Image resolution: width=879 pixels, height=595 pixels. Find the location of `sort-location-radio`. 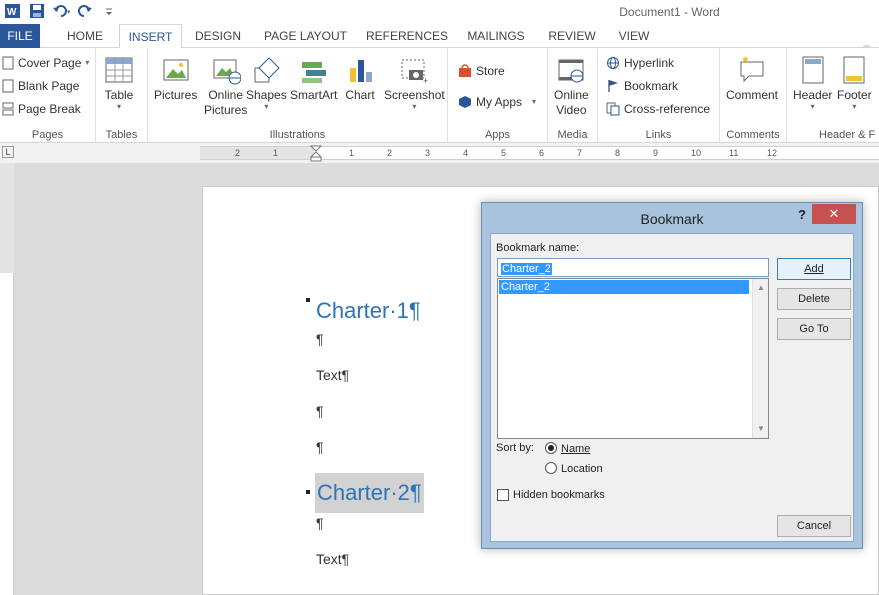

sort-location-radio is located at coordinates (551, 468).